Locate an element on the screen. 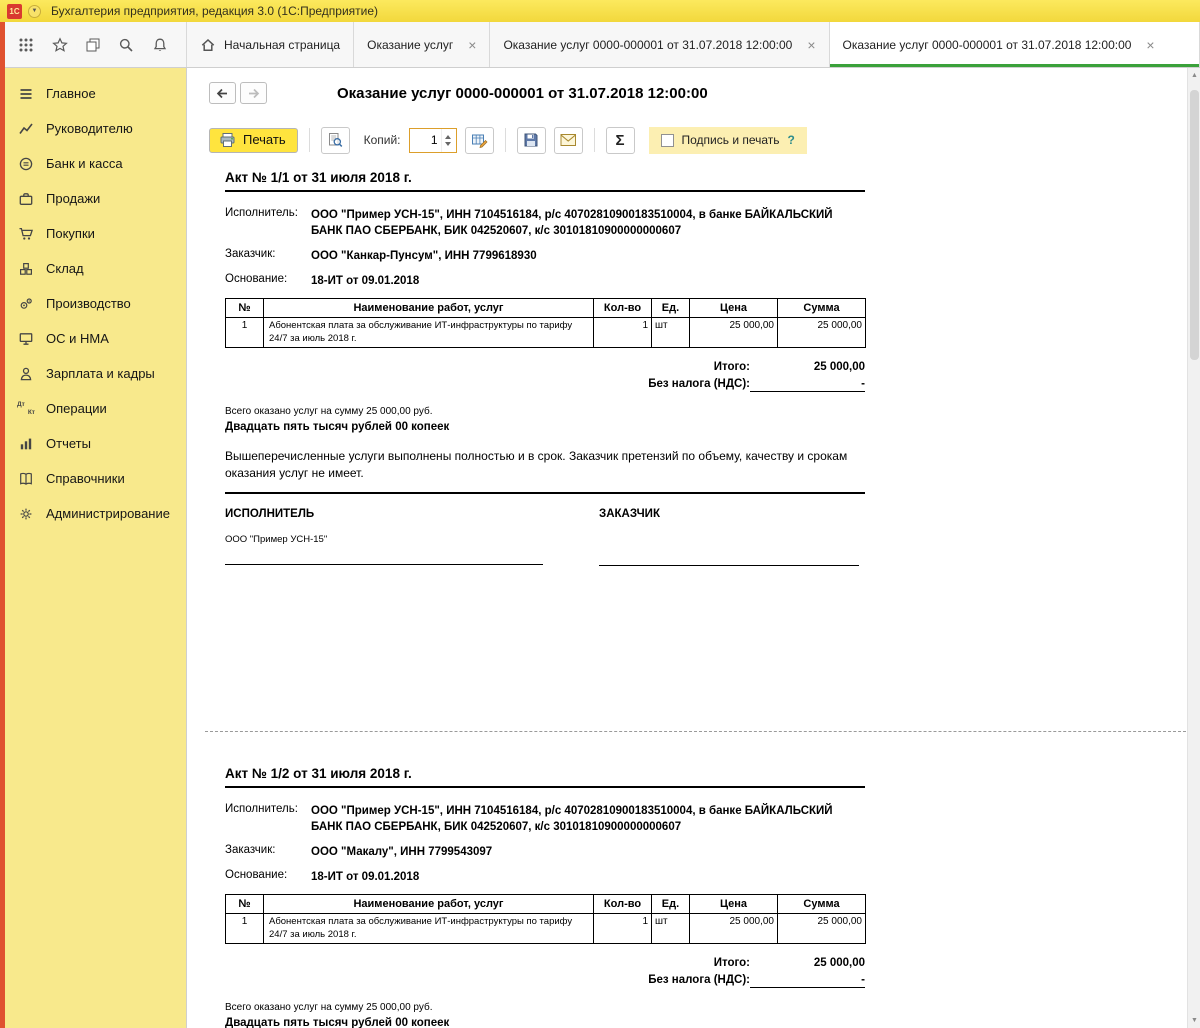  sidebar-item-administration: Администрирование is located at coordinates (93, 513).